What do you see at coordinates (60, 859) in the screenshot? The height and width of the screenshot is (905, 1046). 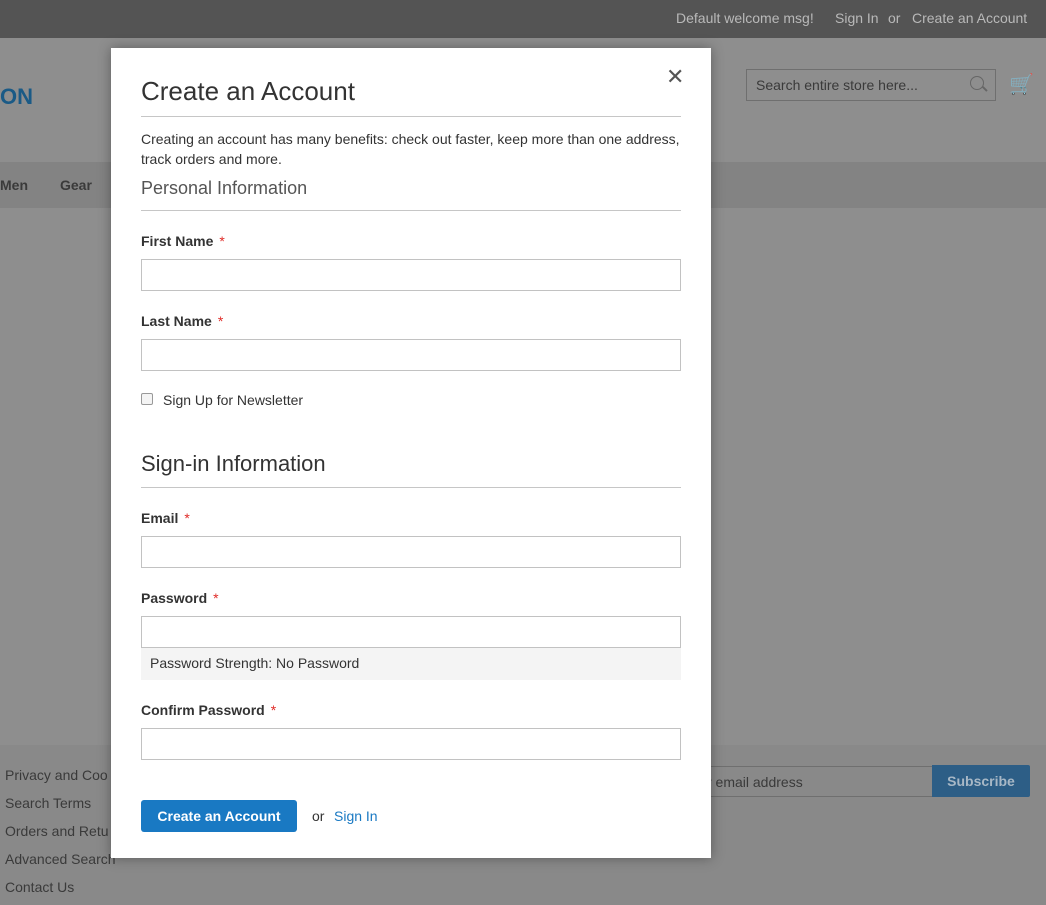 I see `footer-link-advanced-search: Advanced Search` at bounding box center [60, 859].